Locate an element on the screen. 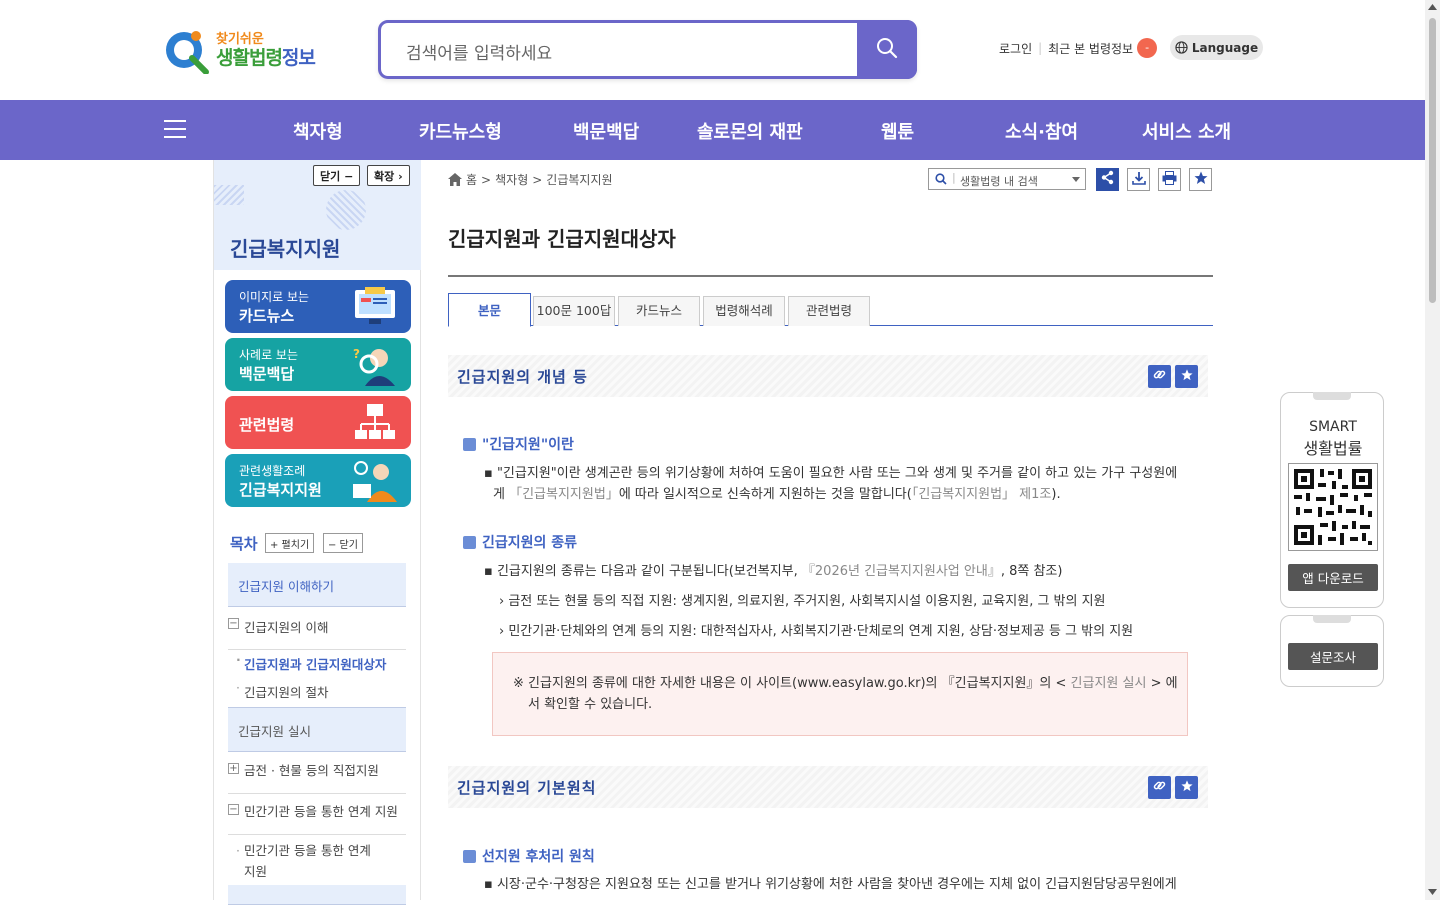 This screenshot has height=905, width=1440. toc-item-chapter is located at coordinates (317, 895).